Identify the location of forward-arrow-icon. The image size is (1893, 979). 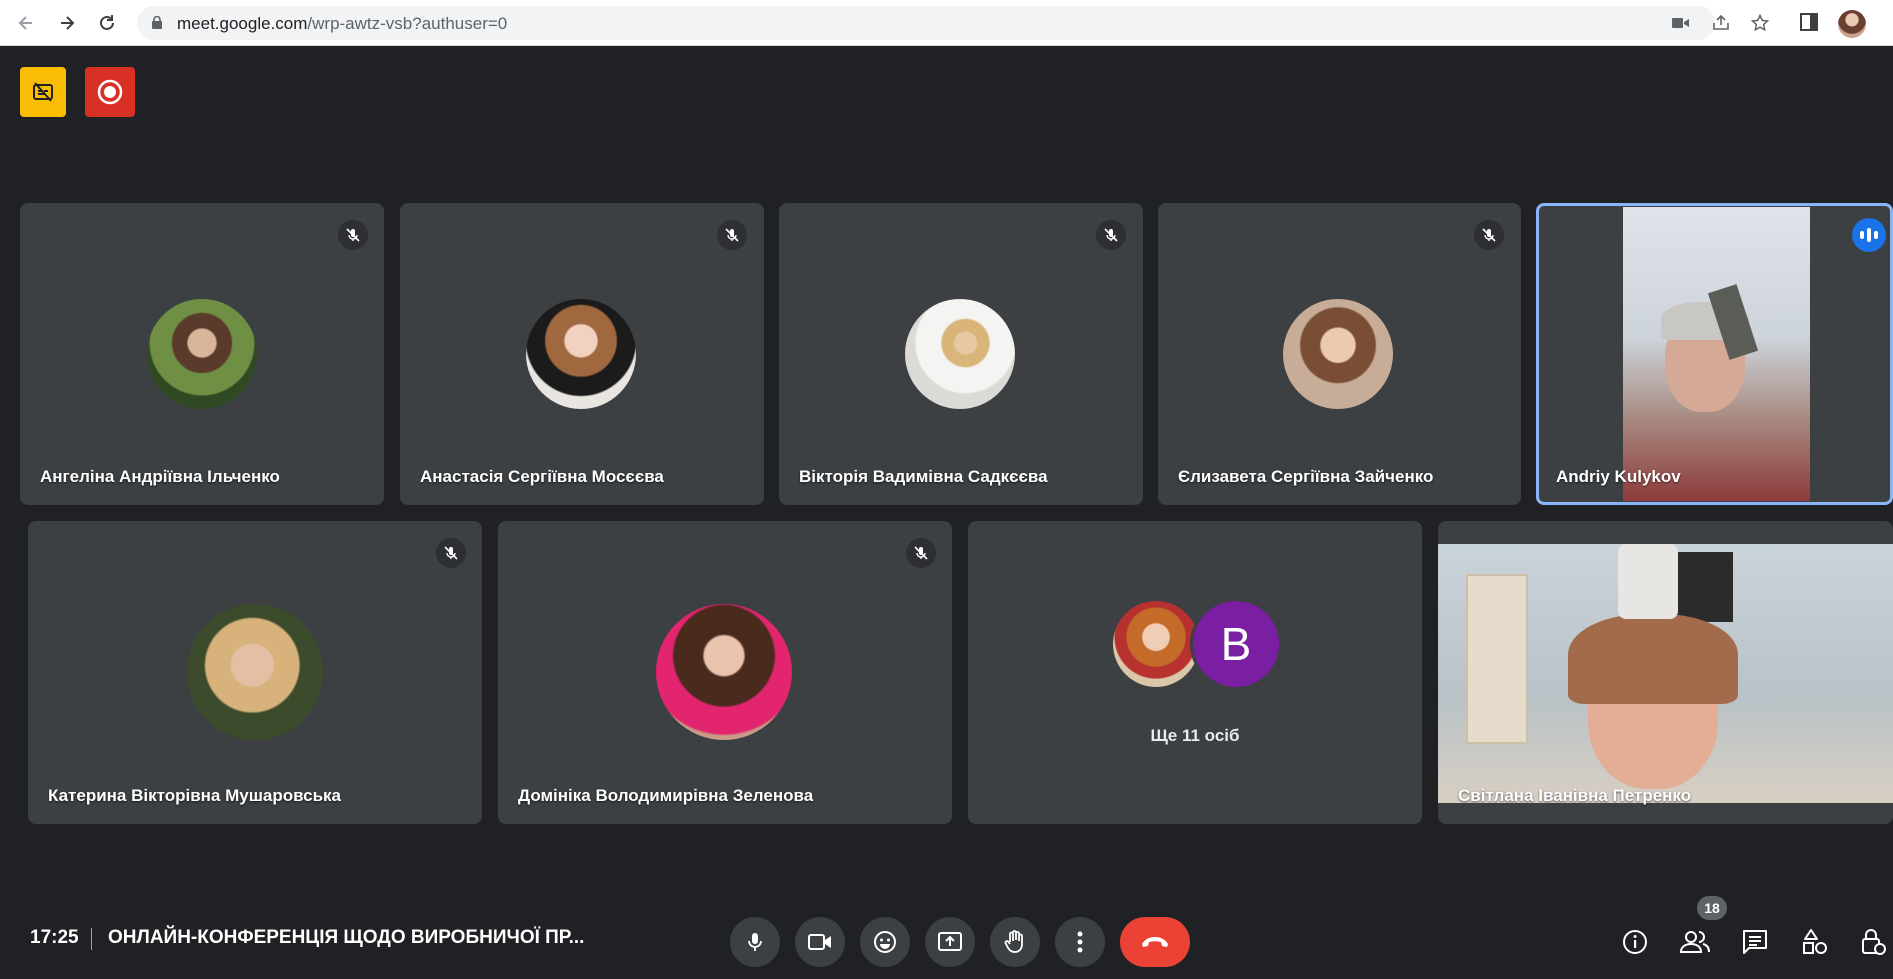
(67, 23).